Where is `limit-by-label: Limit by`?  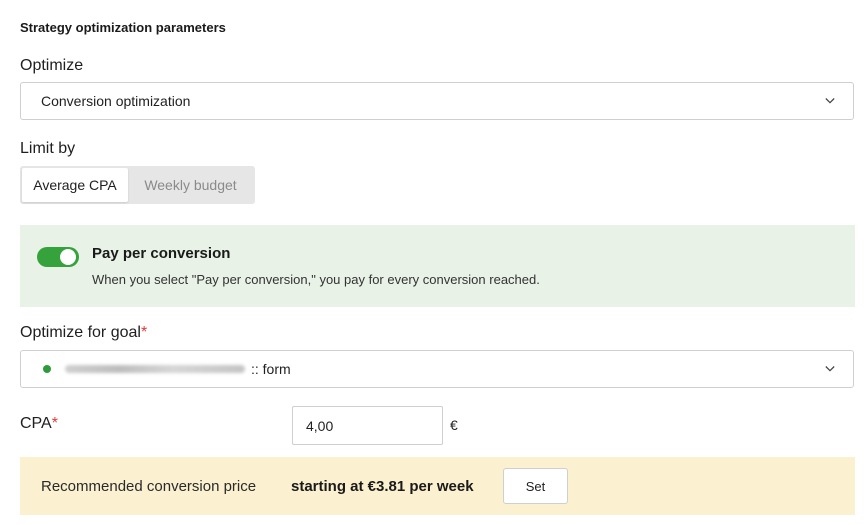
limit-by-label: Limit by is located at coordinates (48, 148).